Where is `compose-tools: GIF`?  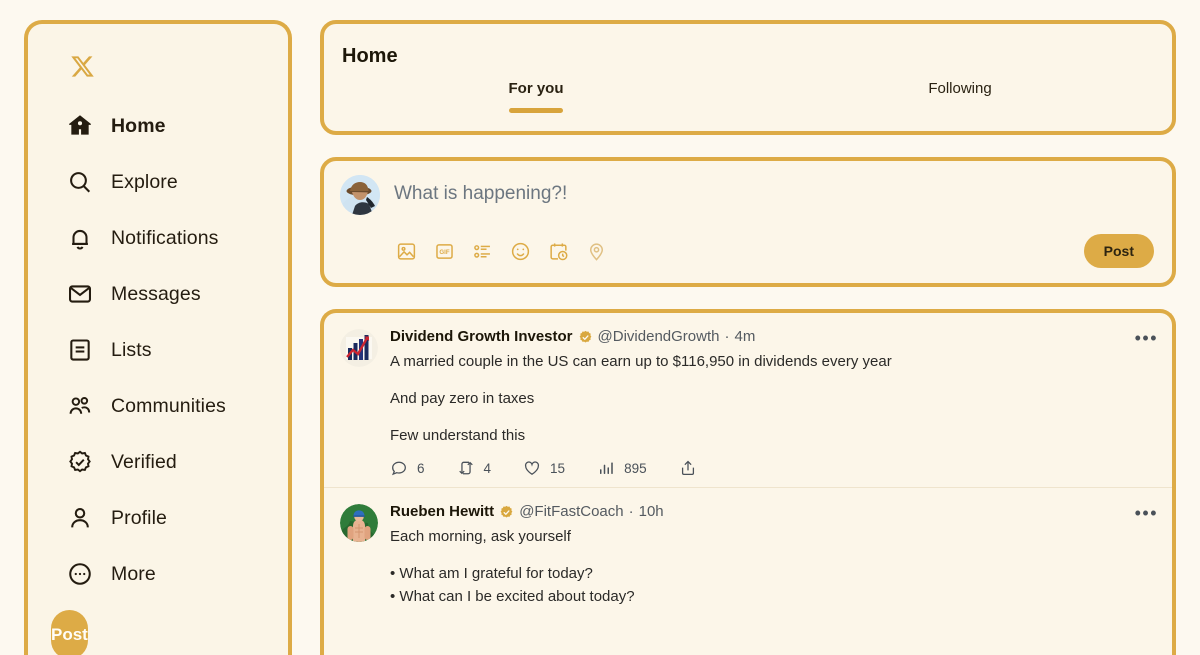 compose-tools: GIF is located at coordinates (473, 251).